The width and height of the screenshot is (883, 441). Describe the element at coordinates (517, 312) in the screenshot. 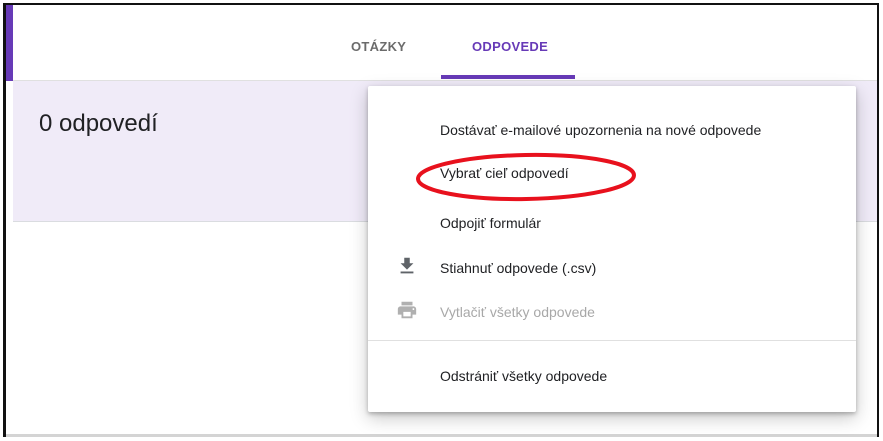

I see `menu-item-print-all-responses: Vytlačiť všetky odpovede` at that location.